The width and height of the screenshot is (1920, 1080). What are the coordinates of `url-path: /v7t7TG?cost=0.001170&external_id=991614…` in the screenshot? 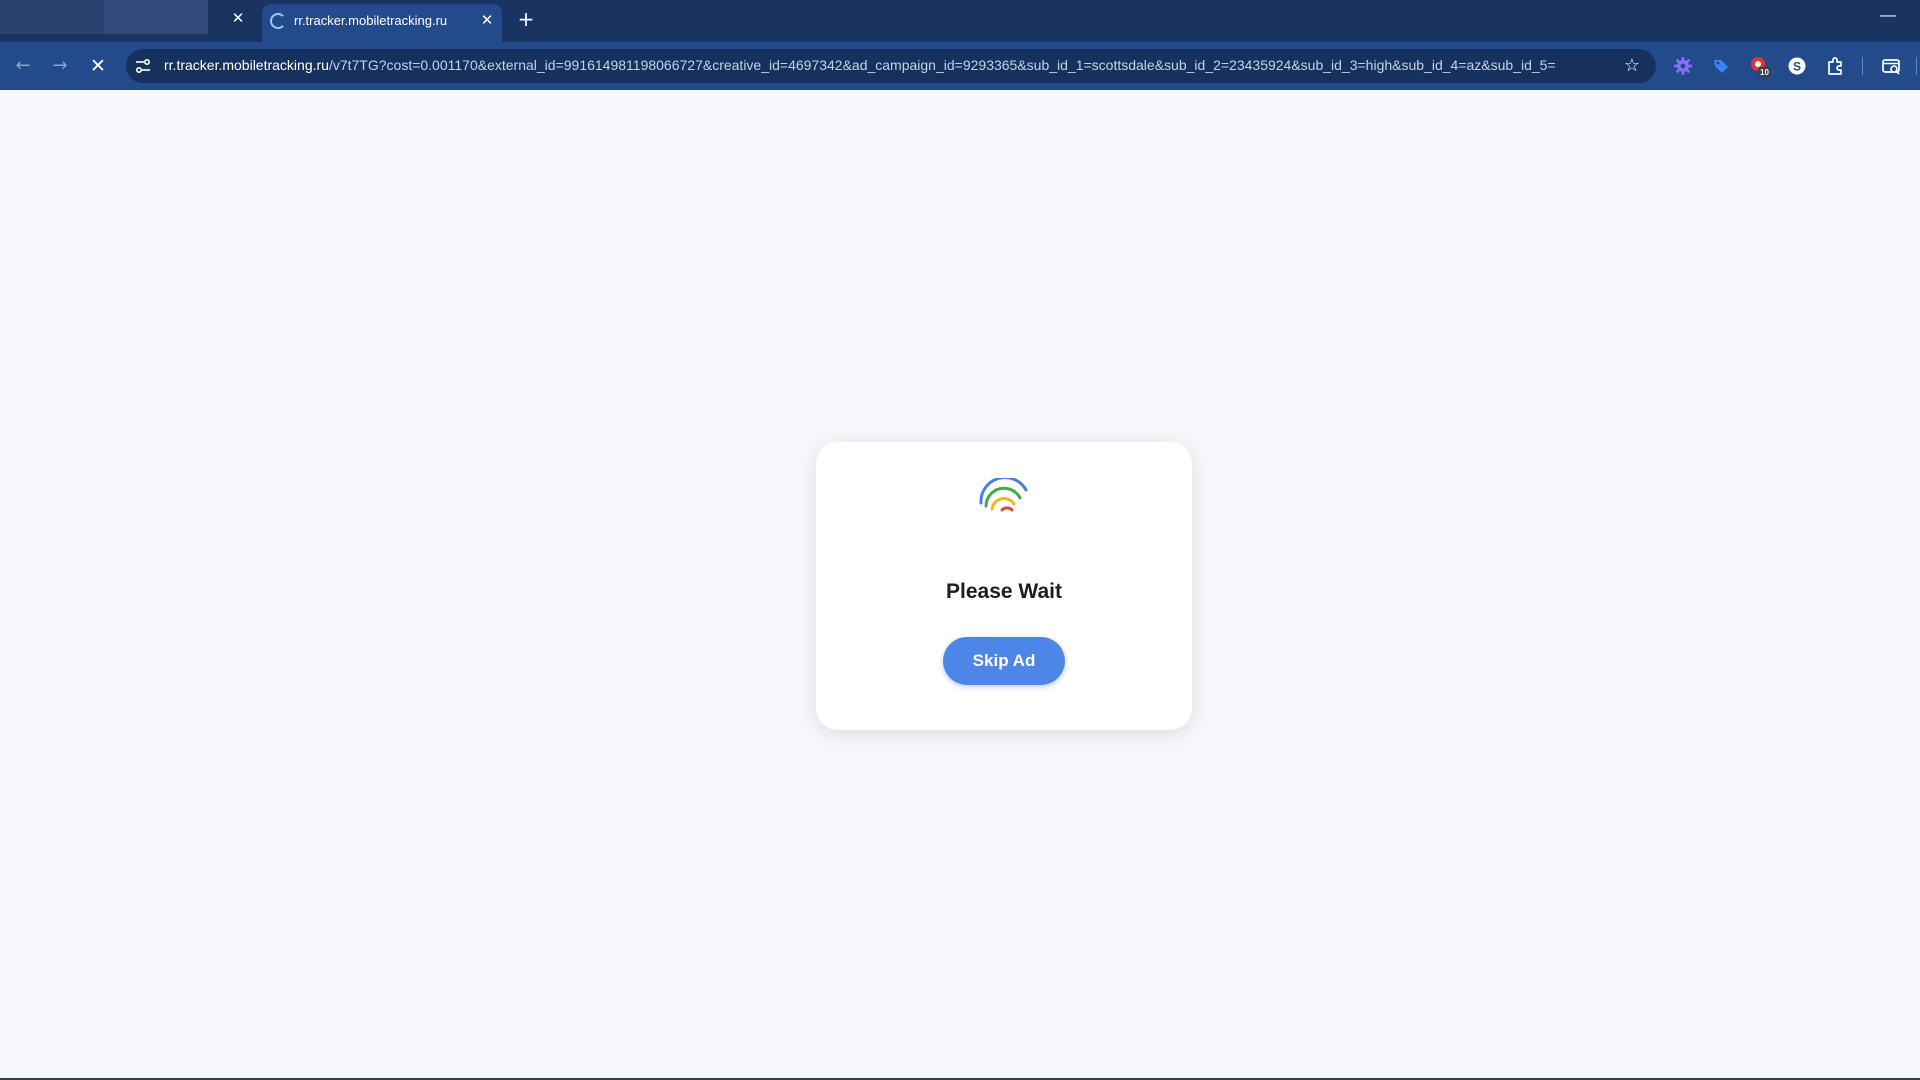 It's located at (942, 65).